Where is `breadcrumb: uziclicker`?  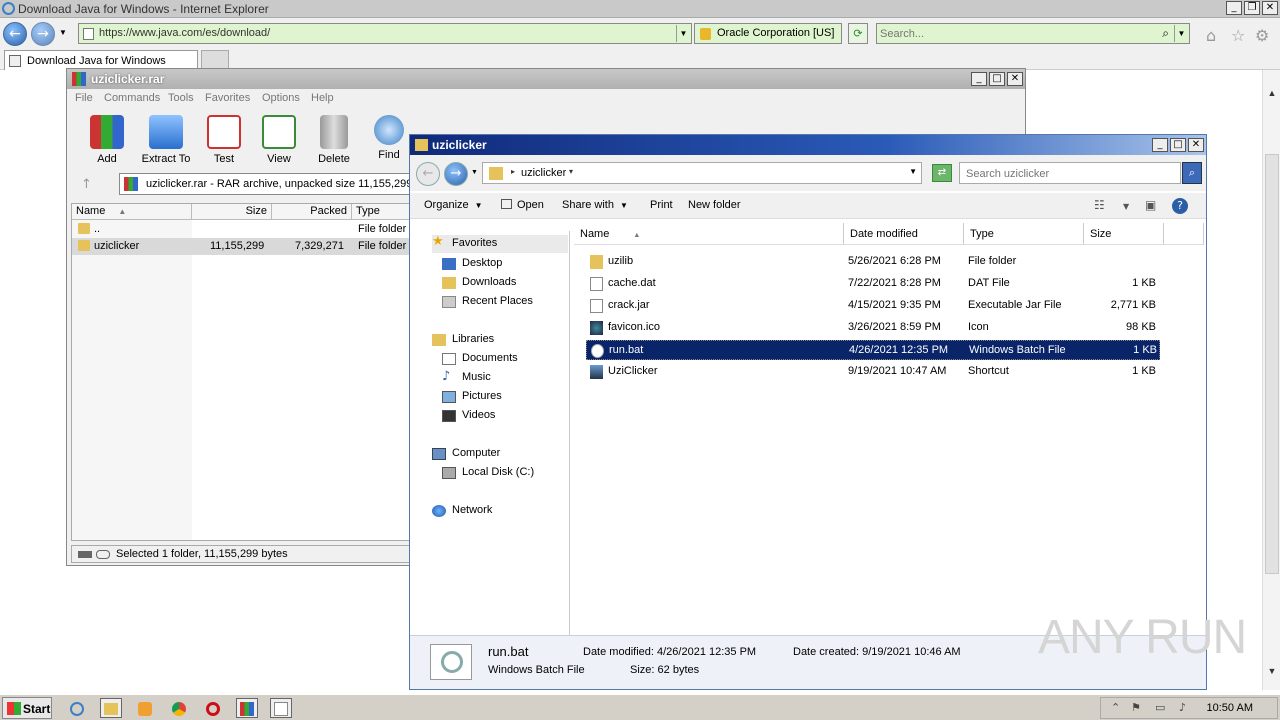
breadcrumb: uziclicker is located at coordinates (543, 173).